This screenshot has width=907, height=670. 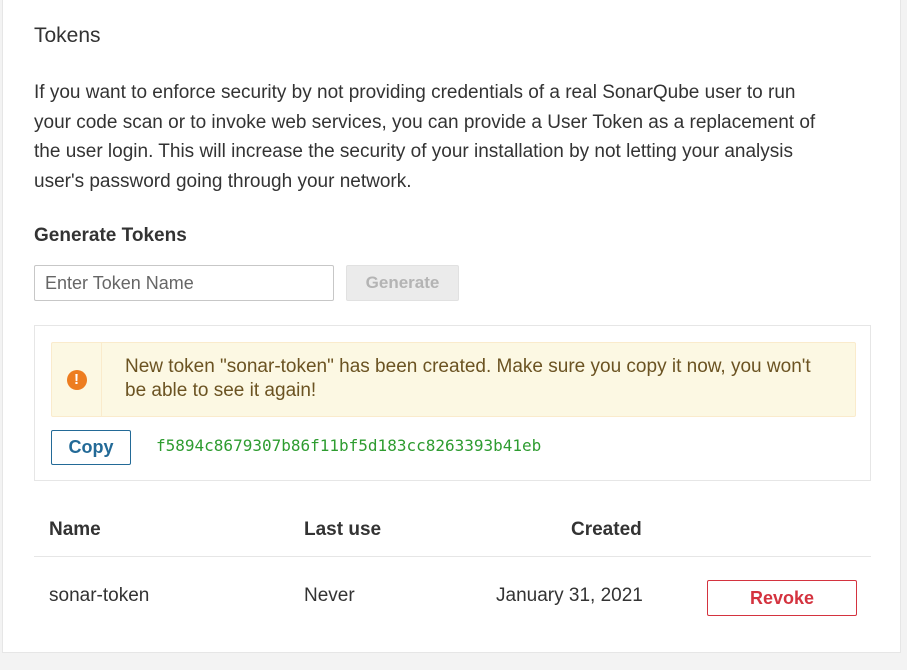 What do you see at coordinates (91, 447) in the screenshot?
I see `copy-button: Copy` at bounding box center [91, 447].